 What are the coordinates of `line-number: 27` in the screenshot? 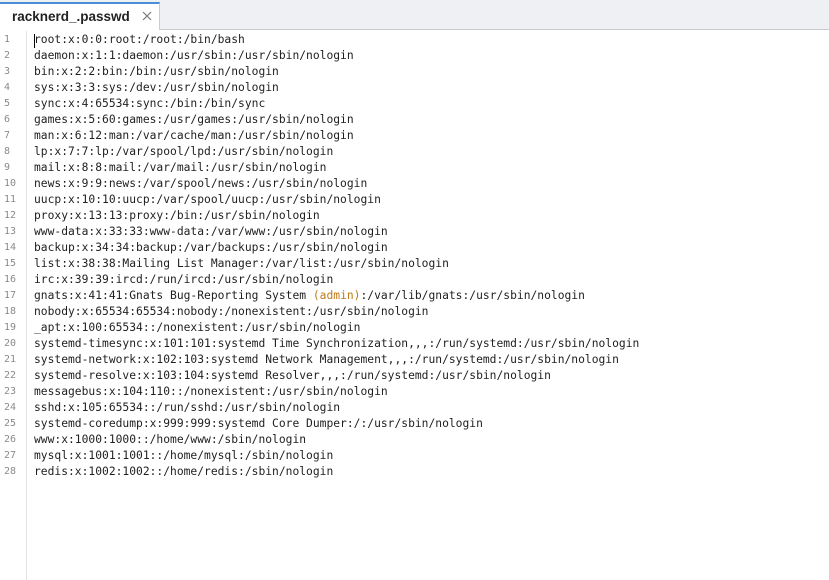 It's located at (10, 455).